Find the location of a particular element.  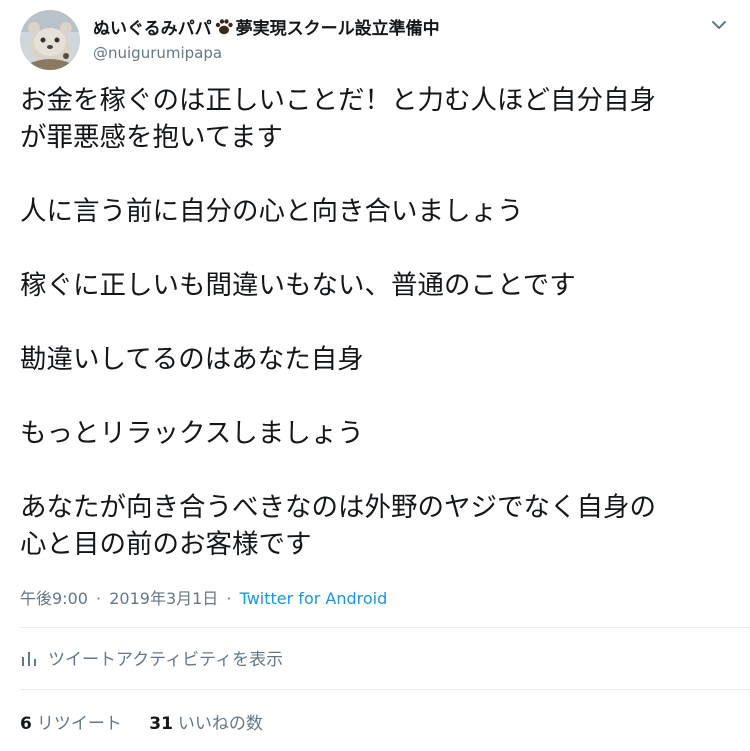

tweet-source-link: Twitter for Android is located at coordinates (314, 598).